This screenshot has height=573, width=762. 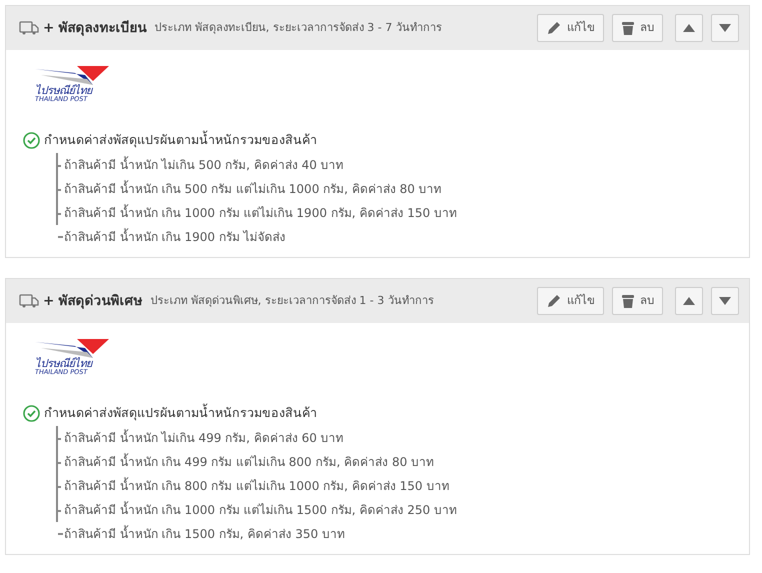 What do you see at coordinates (292, 300) in the screenshot?
I see `method-description: ประเภท พัสดุด่วนพิเศษ, ระยะเวลาการจัดส่ง 1 - 3 วันทำการ` at bounding box center [292, 300].